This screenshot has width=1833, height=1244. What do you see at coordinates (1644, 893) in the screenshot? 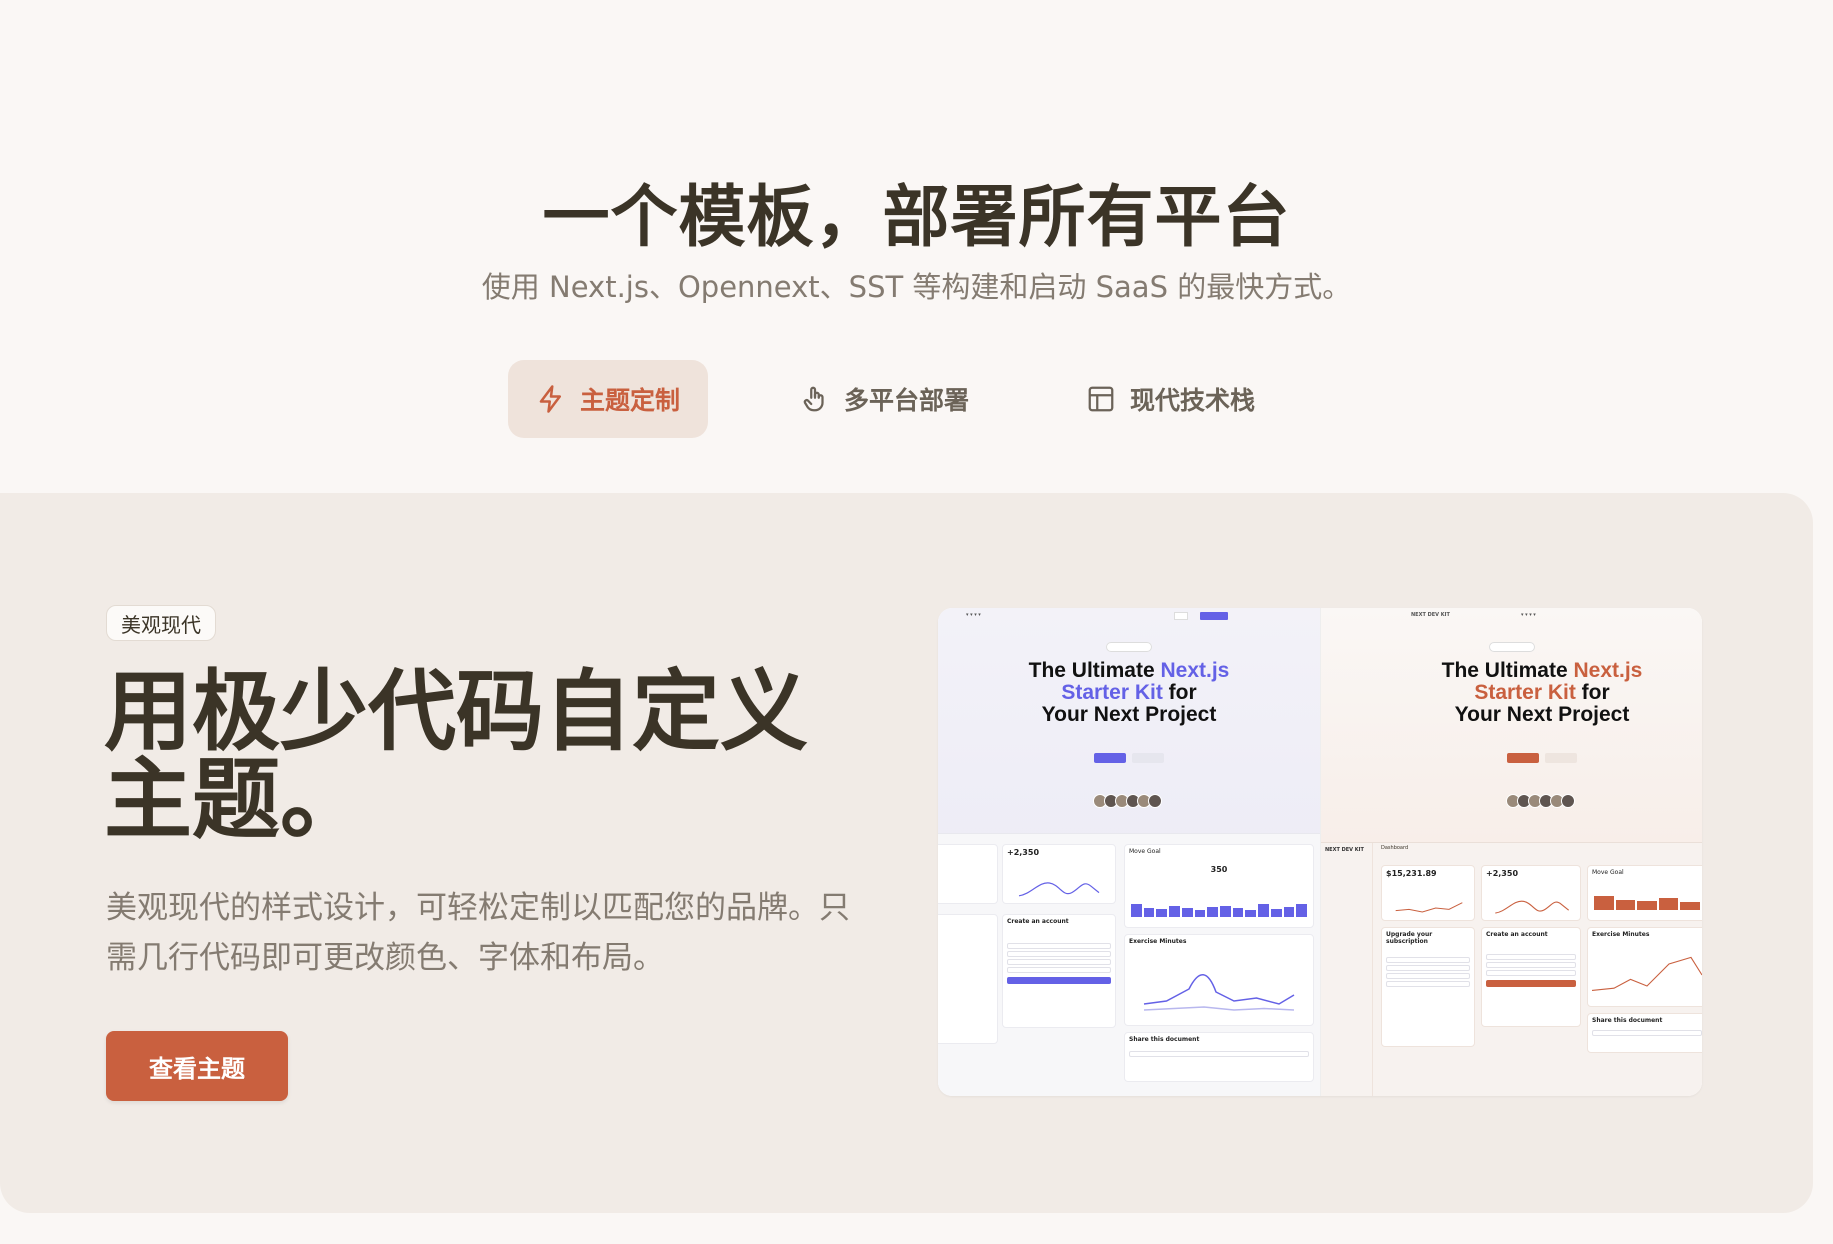
I see `preview-card-move-goal: Move Goal` at bounding box center [1644, 893].